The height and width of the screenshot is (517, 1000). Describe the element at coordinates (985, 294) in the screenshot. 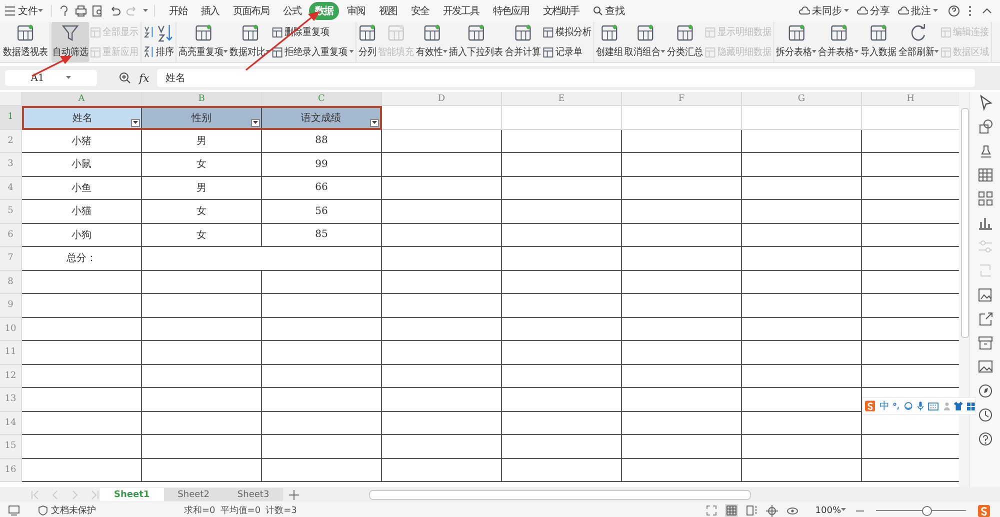

I see `gallery-icon` at that location.